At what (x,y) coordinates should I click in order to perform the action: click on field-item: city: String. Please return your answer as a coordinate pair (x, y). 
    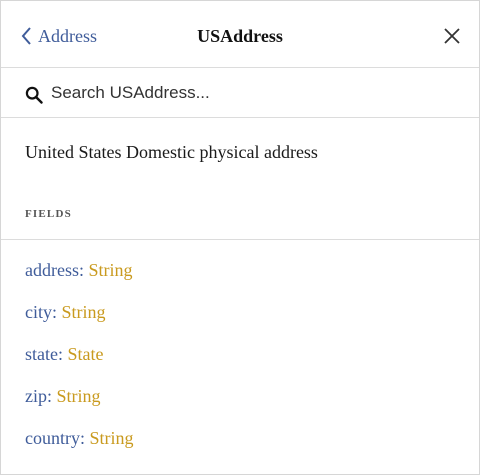
    Looking at the image, I should click on (79, 322).